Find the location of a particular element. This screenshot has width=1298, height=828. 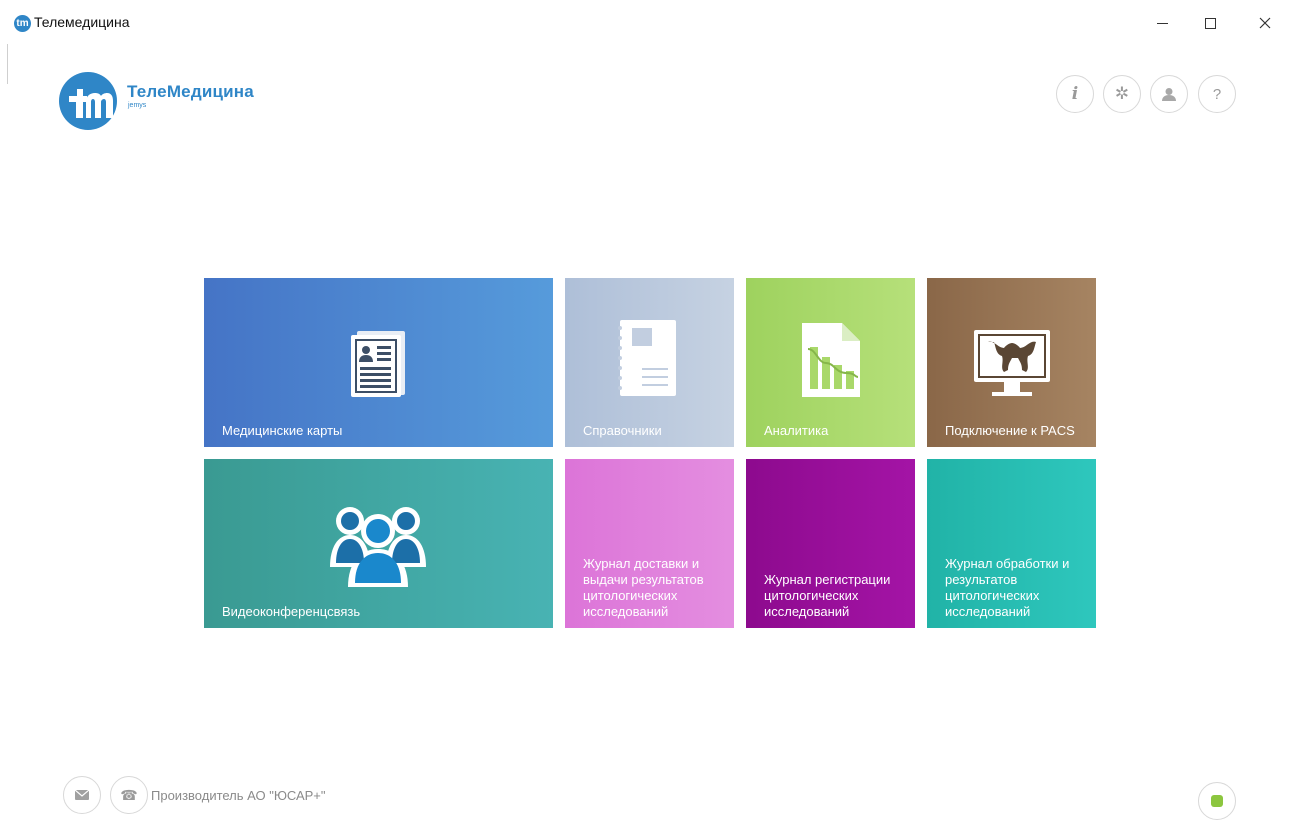

logo-name: ТелеМедицина is located at coordinates (190, 91).